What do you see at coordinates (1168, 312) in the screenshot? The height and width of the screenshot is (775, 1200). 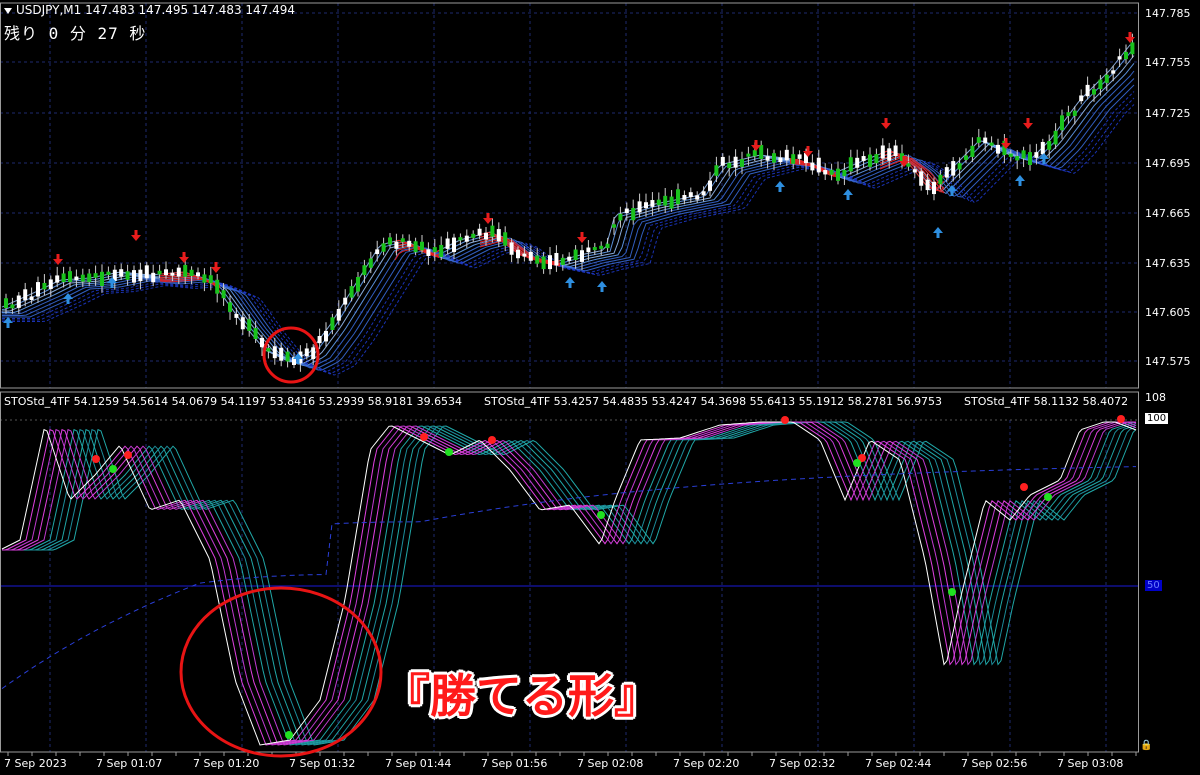 I see `price-label: 147.605` at bounding box center [1168, 312].